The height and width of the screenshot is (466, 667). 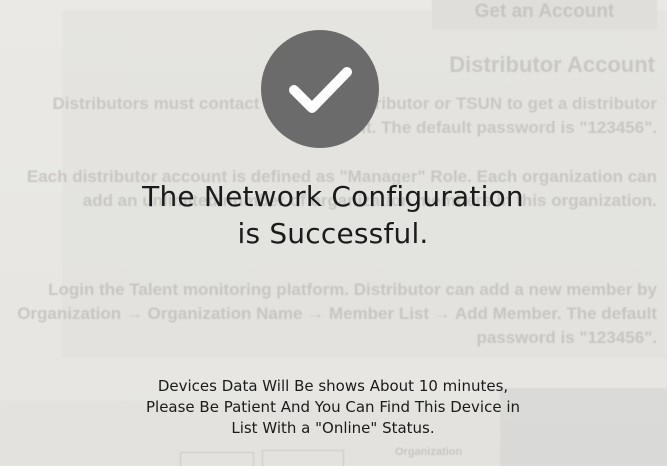 I want to click on get-account-button: Get an Account, so click(x=544, y=15).